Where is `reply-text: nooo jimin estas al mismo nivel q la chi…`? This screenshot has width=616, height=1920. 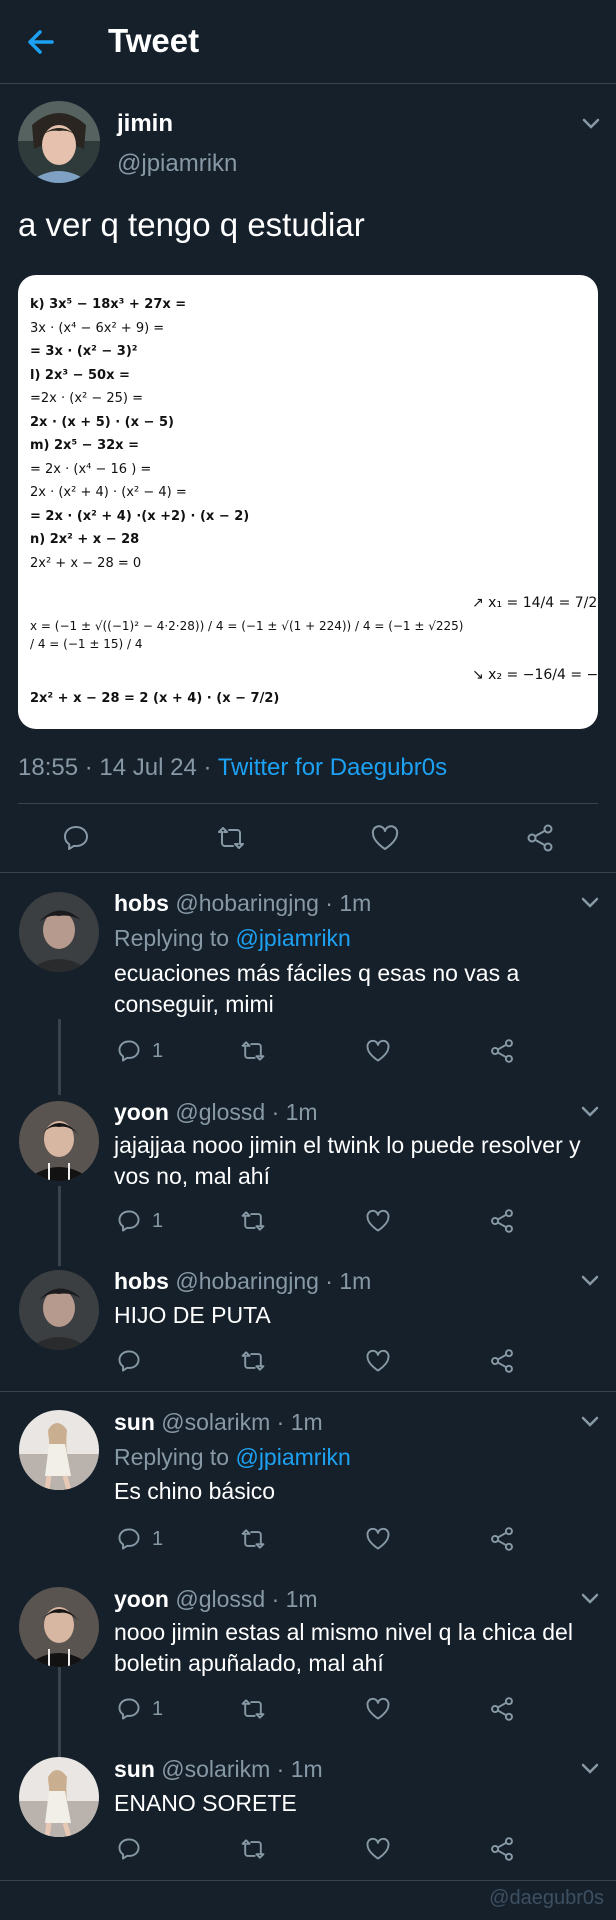 reply-text: nooo jimin estas al mismo nivel q la chi… is located at coordinates (343, 1647).